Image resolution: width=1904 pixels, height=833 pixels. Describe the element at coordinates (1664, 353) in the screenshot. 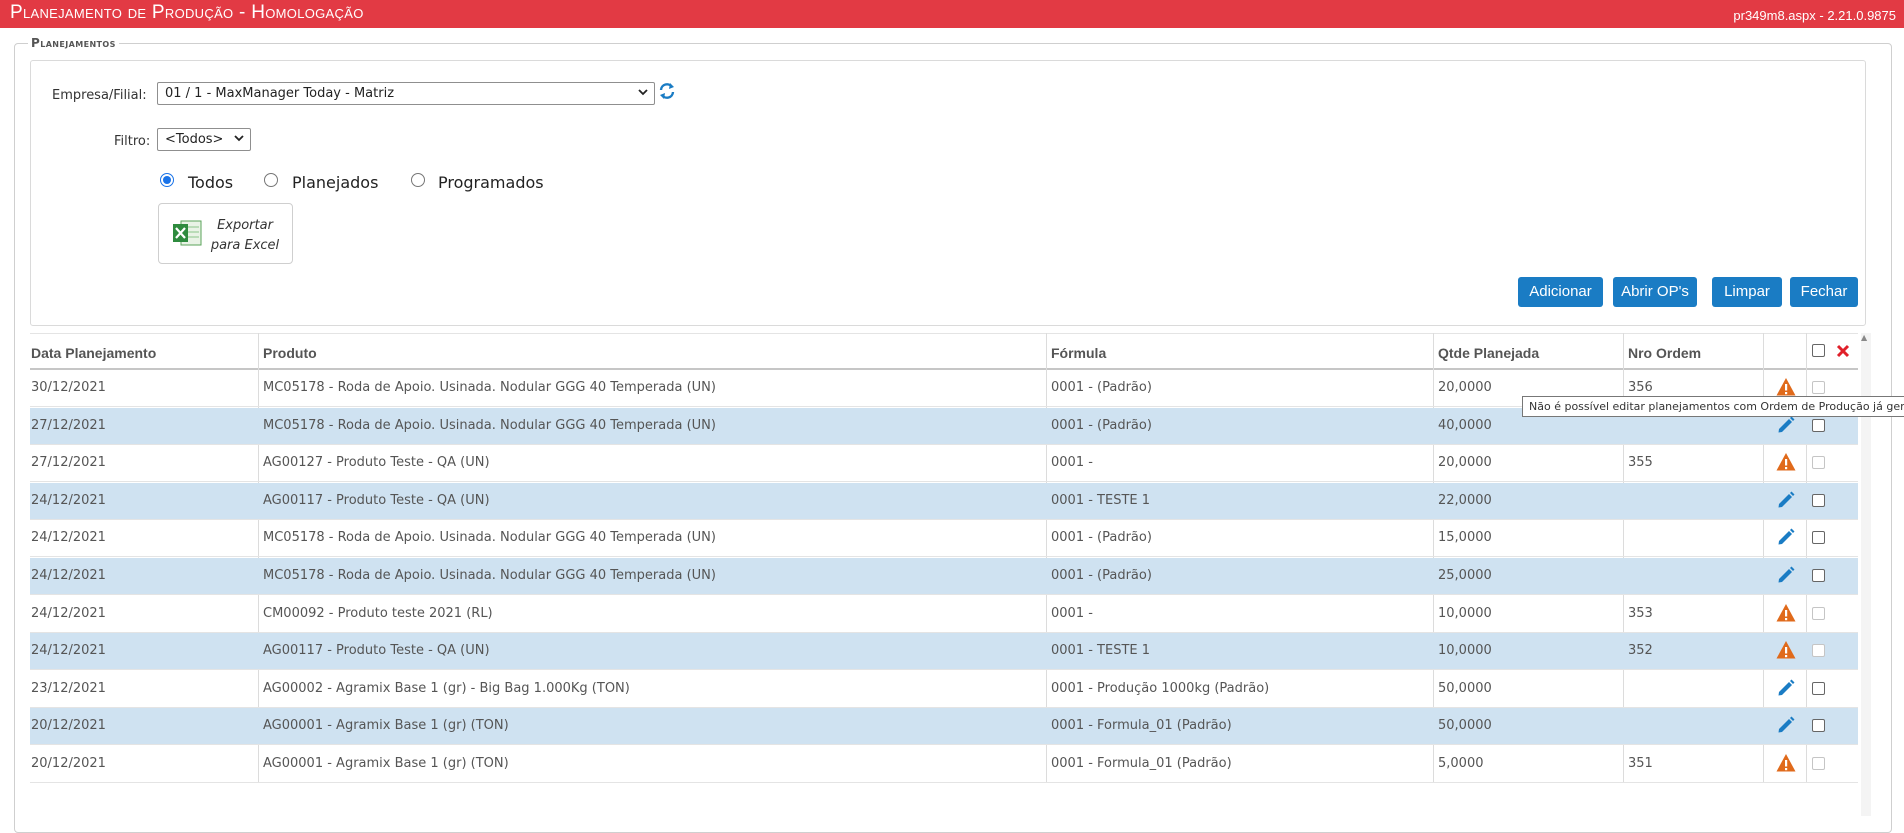

I see `col-header-ordem: Nro Ordem` at that location.